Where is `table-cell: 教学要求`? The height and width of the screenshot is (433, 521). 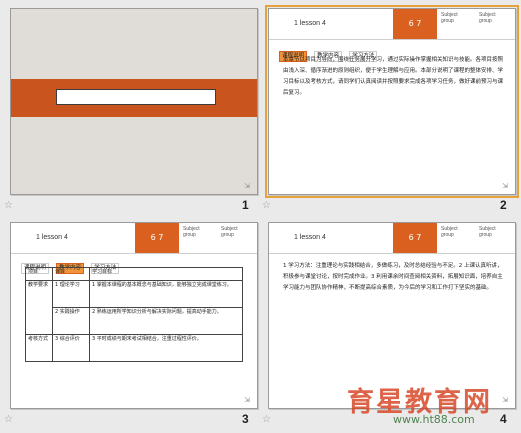 table-cell: 教学要求 is located at coordinates (39, 307).